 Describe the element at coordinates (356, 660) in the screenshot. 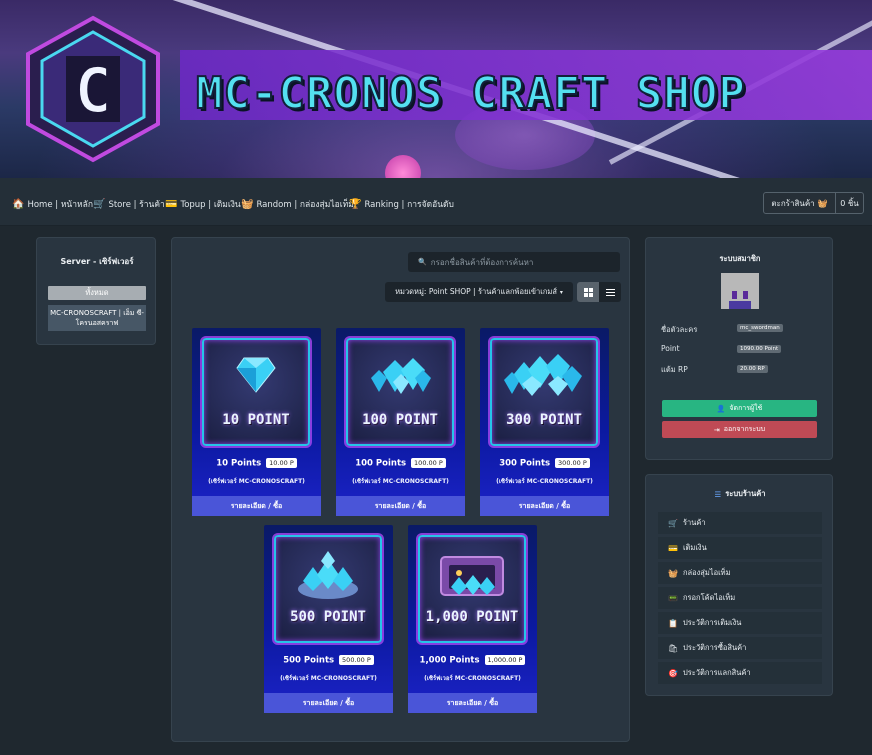

I see `price-badge: 500.00 P` at that location.